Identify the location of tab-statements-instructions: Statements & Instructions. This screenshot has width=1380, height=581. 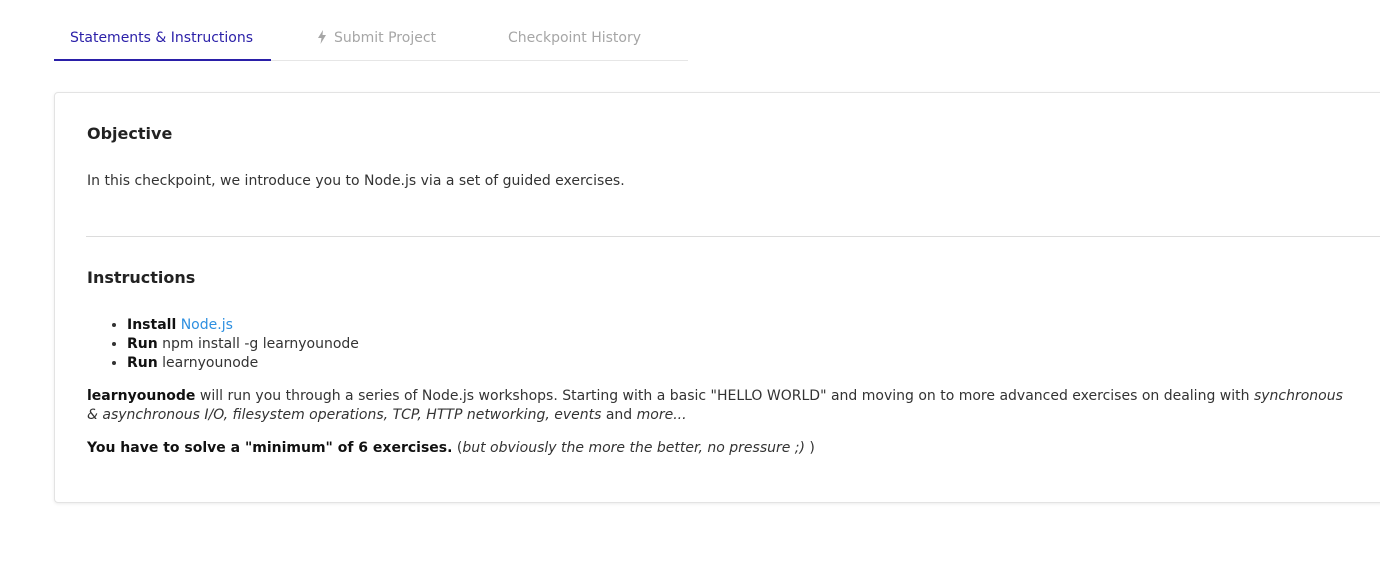
(162, 39).